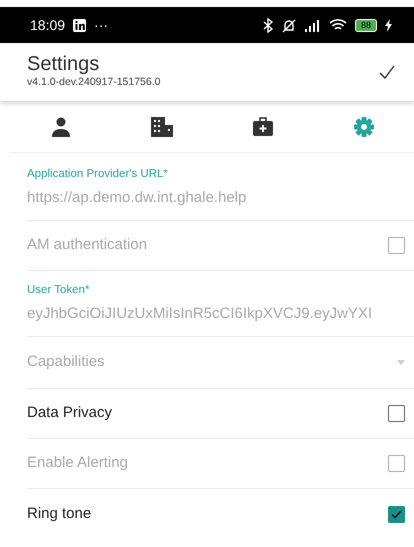 The height and width of the screenshot is (547, 414). I want to click on field-label: User Token*, so click(58, 290).